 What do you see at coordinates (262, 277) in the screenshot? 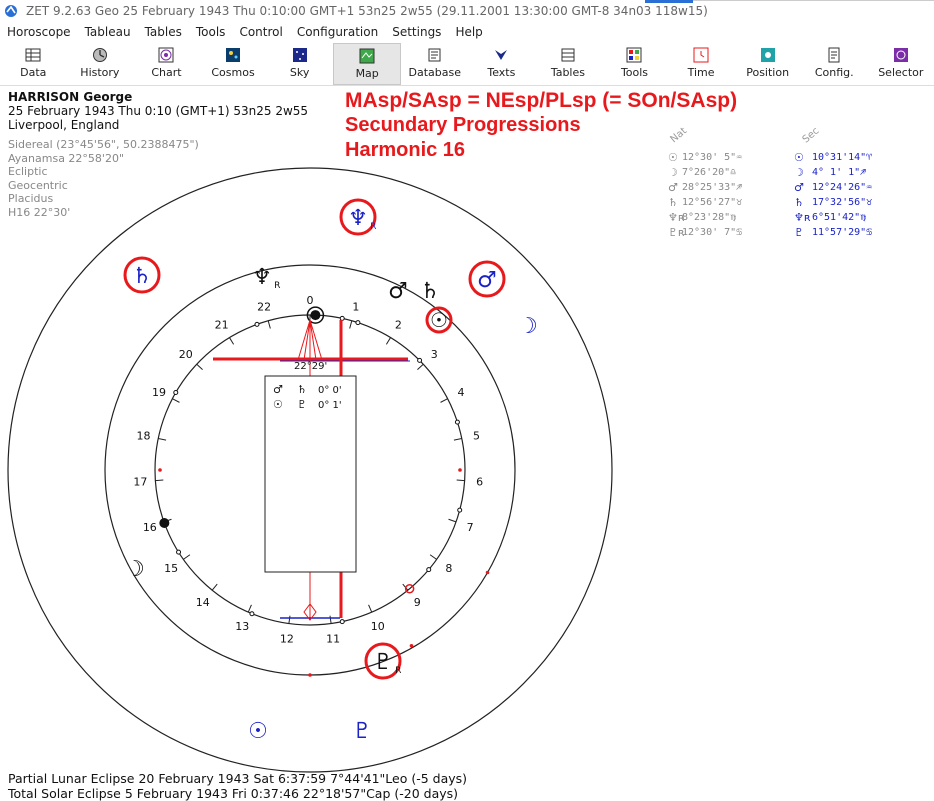
I see `neptune-natal-icon: ♆` at bounding box center [262, 277].